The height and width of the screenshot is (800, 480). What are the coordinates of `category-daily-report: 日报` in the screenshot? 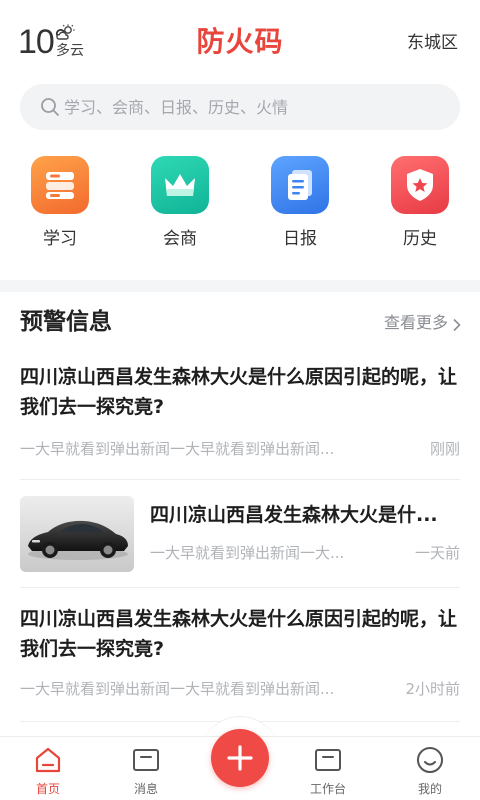 It's located at (300, 206).